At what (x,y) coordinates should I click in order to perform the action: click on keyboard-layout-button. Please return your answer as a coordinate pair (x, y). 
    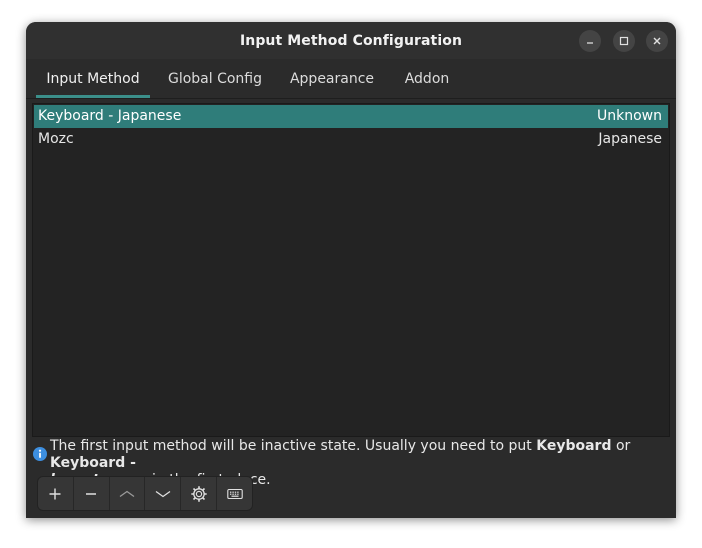
    Looking at the image, I should click on (234, 493).